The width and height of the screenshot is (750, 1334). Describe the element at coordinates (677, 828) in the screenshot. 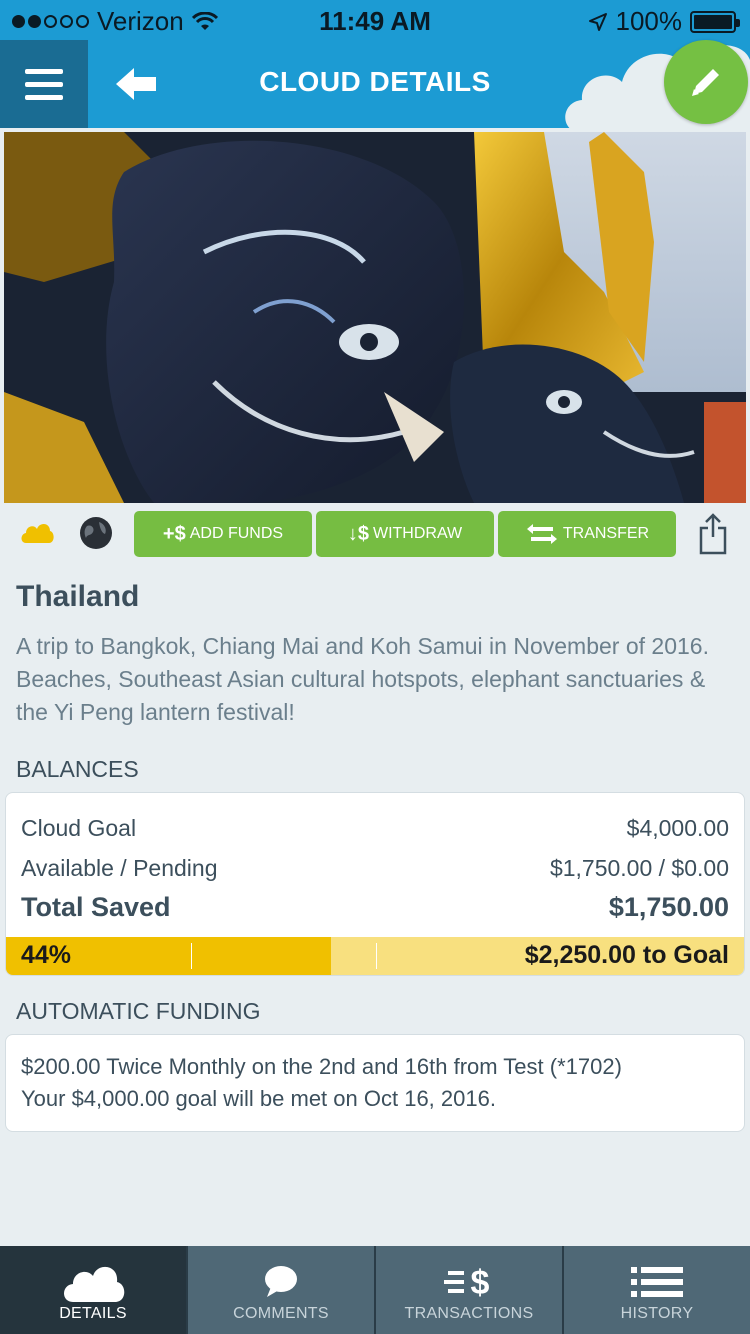

I see `cloud-goal-value: $4,000.00` at that location.